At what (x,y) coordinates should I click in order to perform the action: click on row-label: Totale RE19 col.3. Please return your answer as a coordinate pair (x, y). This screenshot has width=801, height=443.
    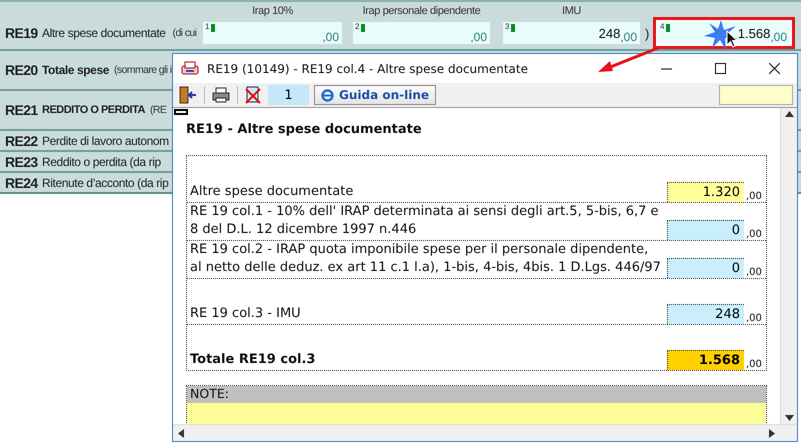
    Looking at the image, I should click on (252, 360).